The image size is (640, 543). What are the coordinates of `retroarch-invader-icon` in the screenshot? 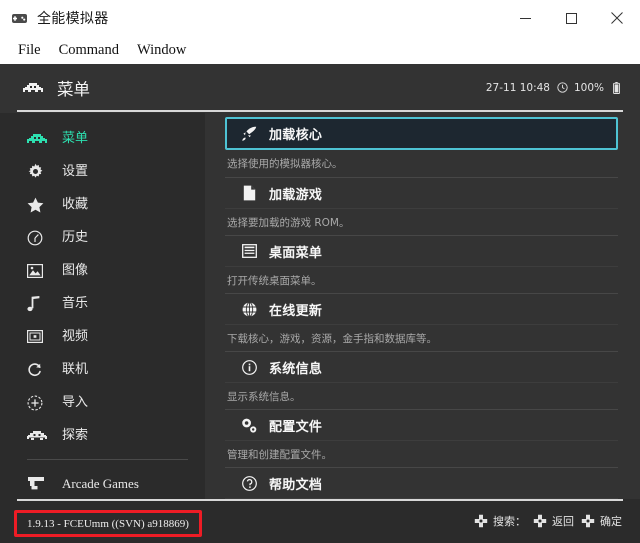 It's located at (33, 88).